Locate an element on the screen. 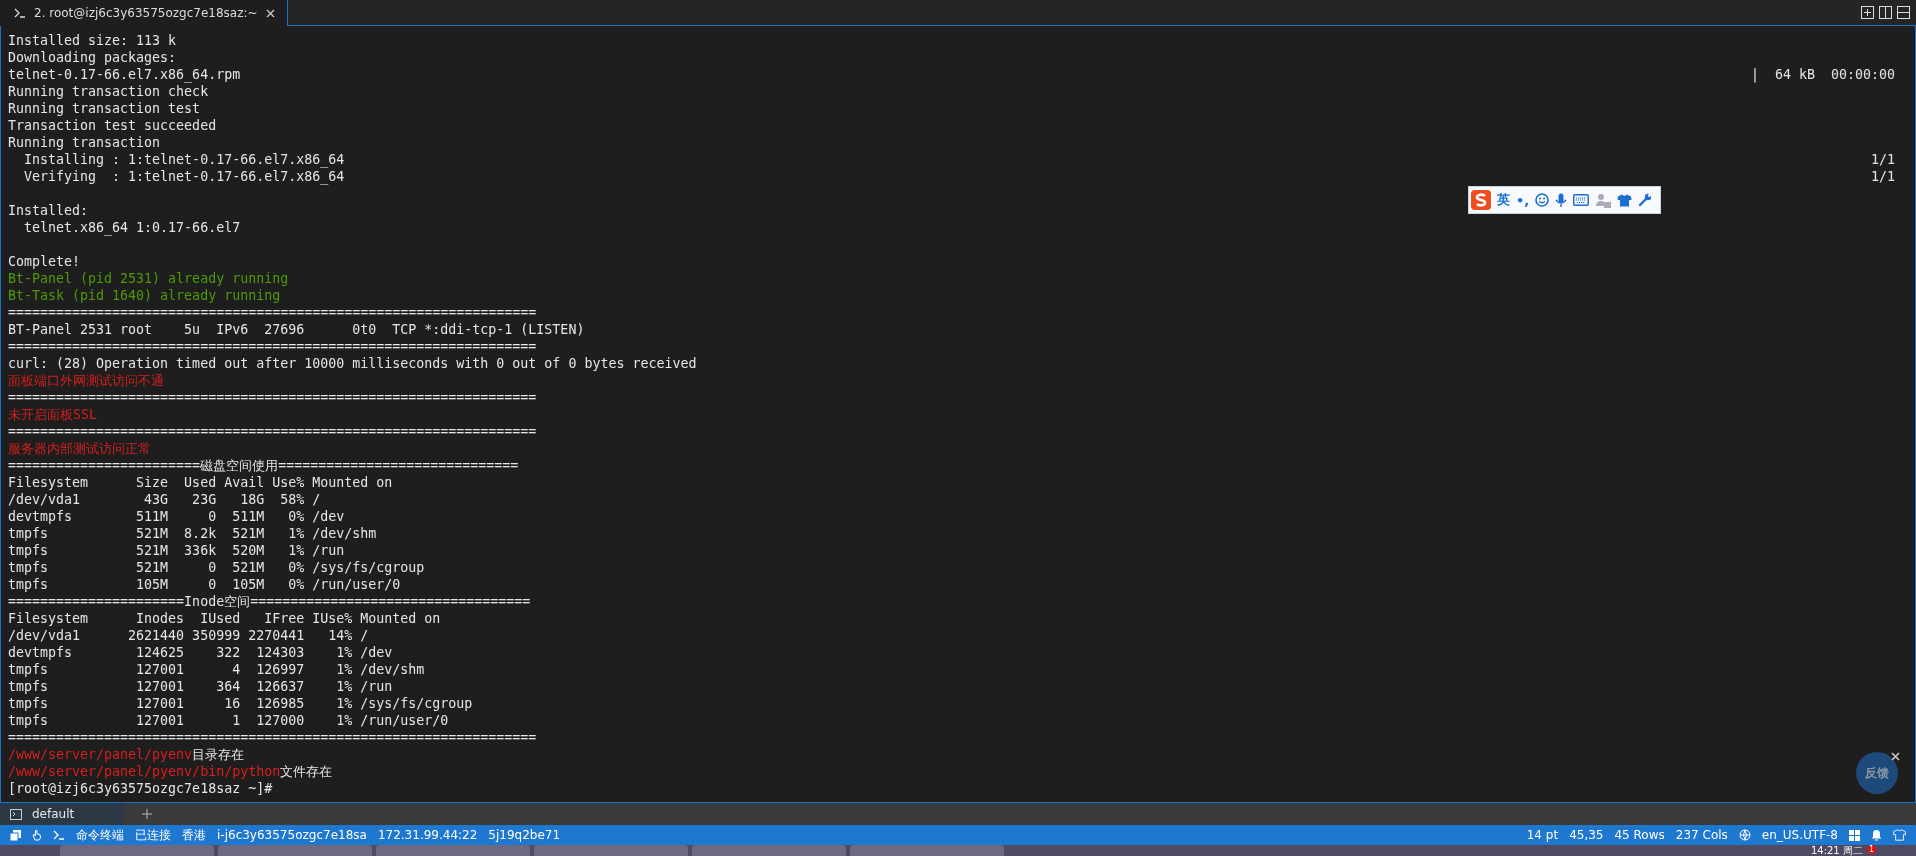 The image size is (1916, 856). split-add-icon is located at coordinates (1867, 12).